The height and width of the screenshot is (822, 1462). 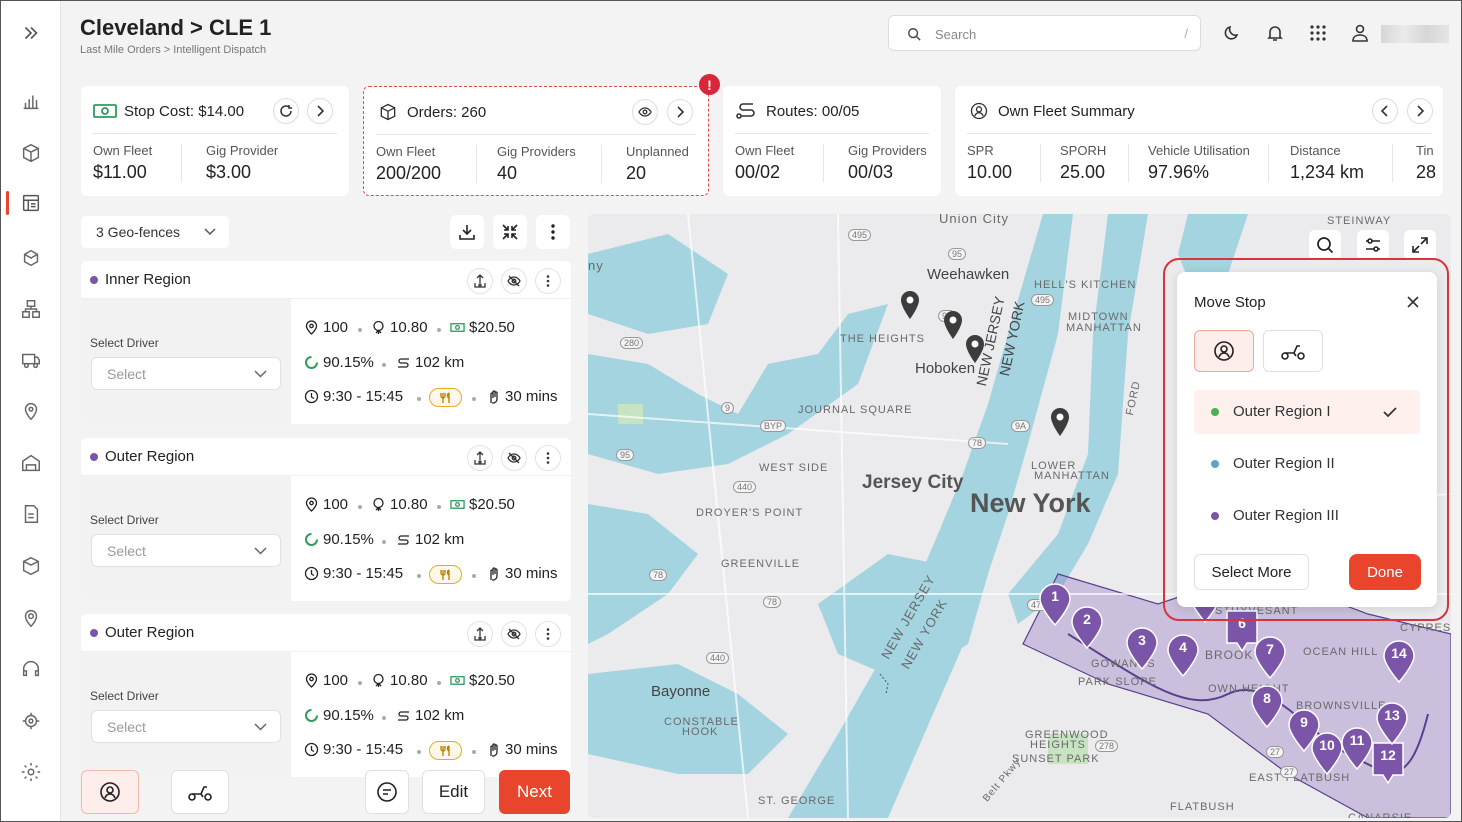 I want to click on breadcrumb: Last Mile Orders > Intelligent Dispatch, so click(x=173, y=50).